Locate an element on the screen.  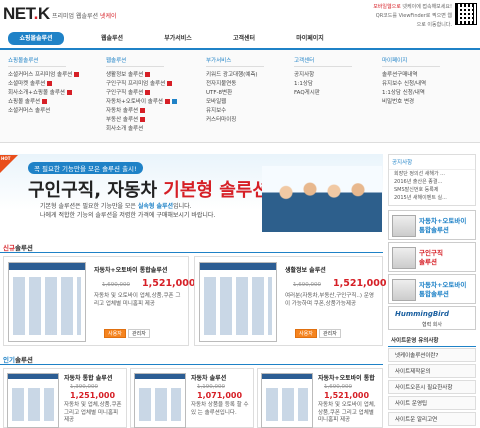
tagline: 프리미엄 웹솔루션 넷케이 is located at coordinates (84, 15).